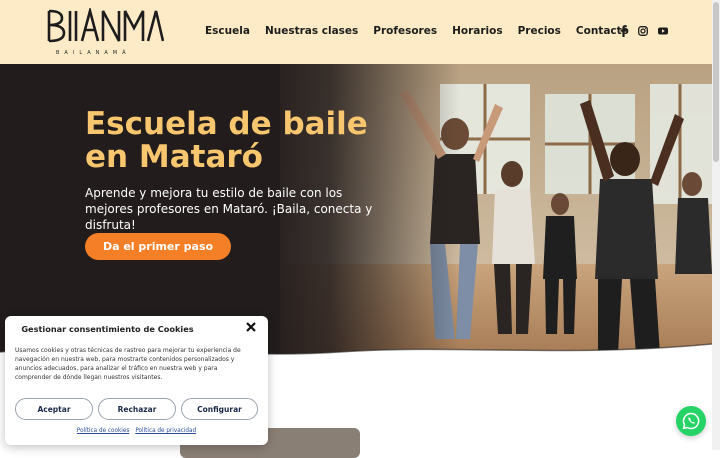 The height and width of the screenshot is (458, 720). Describe the element at coordinates (165, 431) in the screenshot. I see `privacy-policy-link: Política de privacidad` at that location.